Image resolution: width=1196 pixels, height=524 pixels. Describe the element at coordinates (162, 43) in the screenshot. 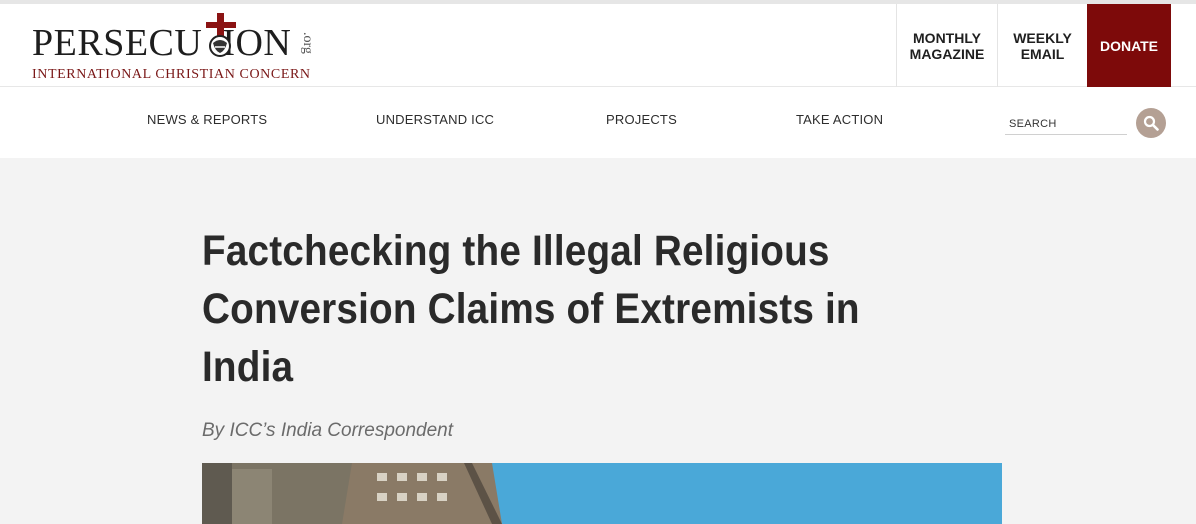

I see `logo-wordmark: PERSECU ION` at that location.